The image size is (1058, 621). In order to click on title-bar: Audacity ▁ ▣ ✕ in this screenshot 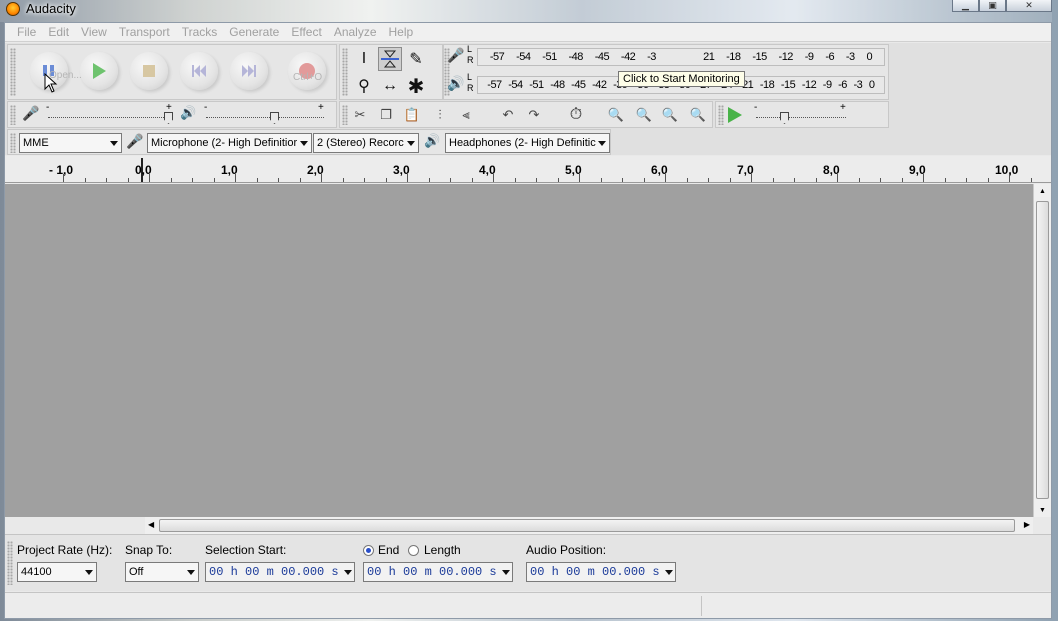, I will do `click(526, 11)`.